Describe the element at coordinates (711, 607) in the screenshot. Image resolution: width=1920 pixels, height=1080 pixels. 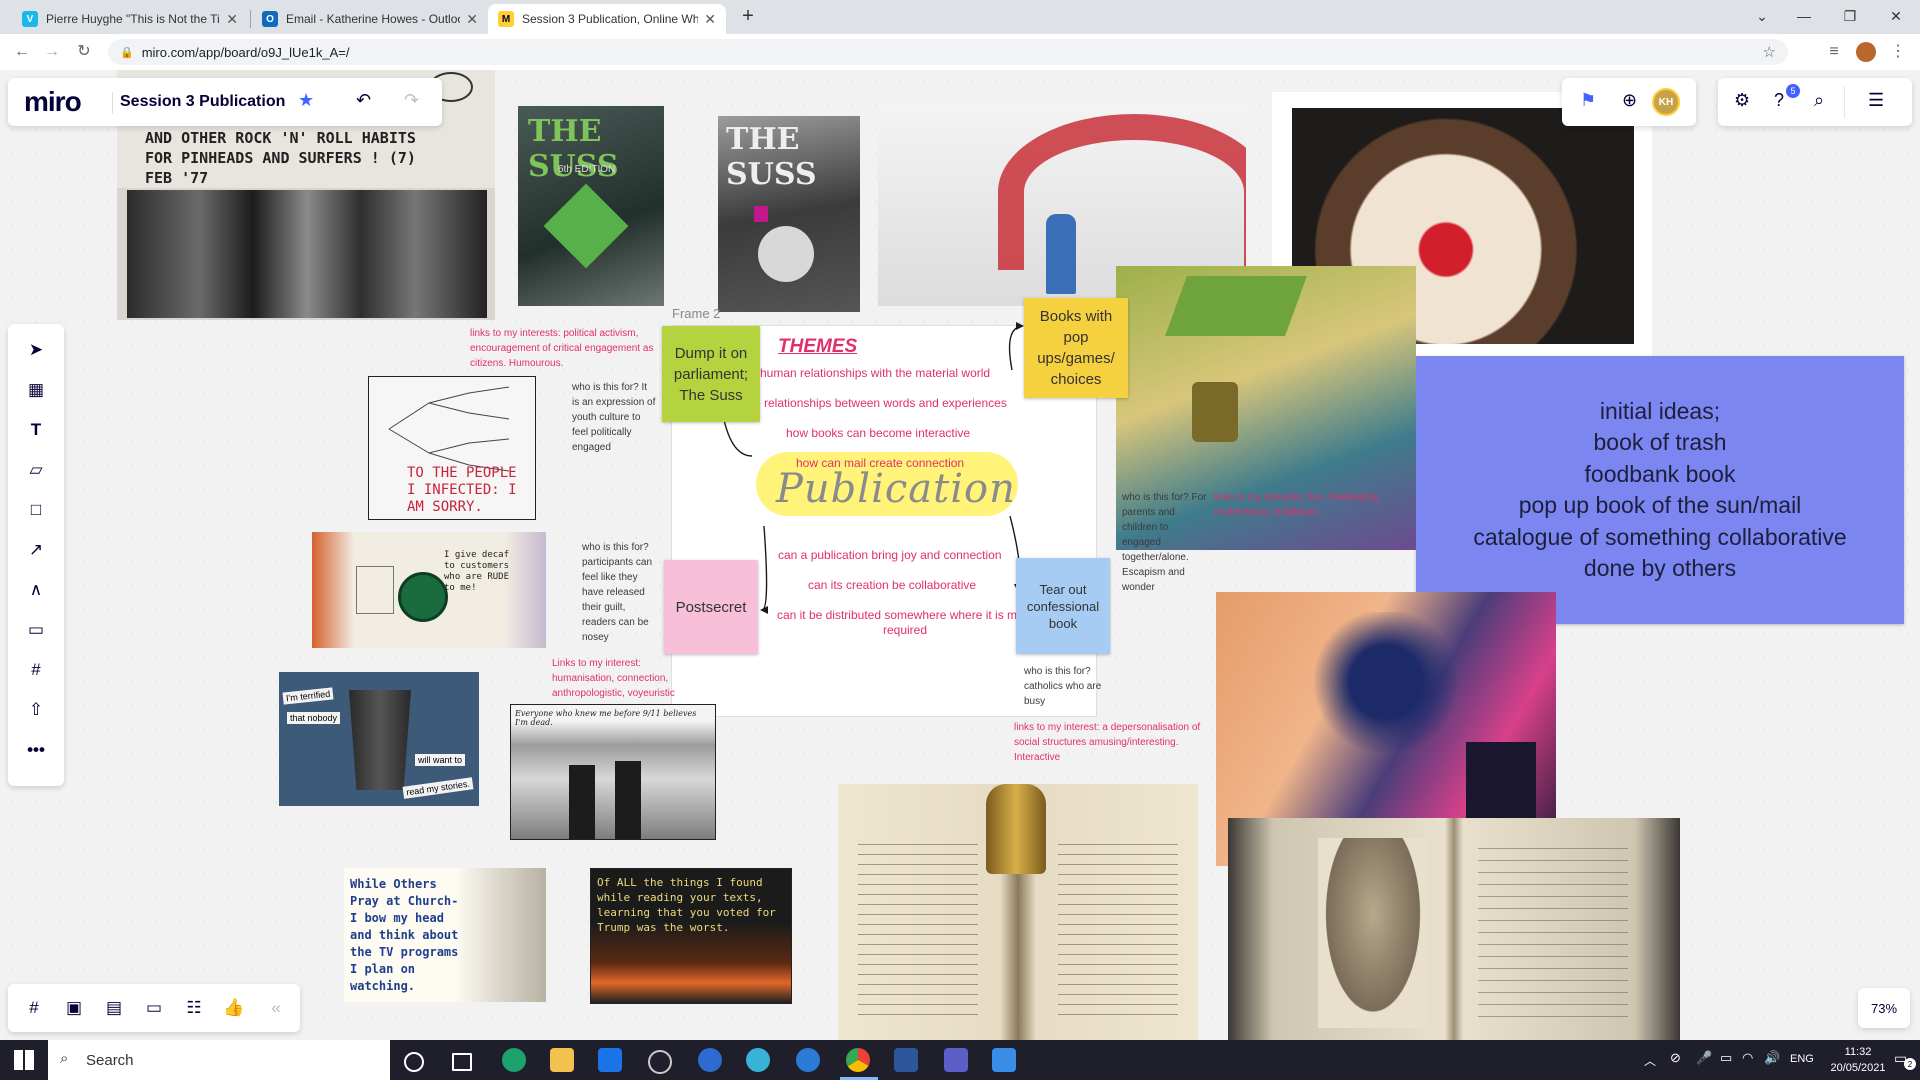
I see `sticky-postsecret: Postsecret` at that location.